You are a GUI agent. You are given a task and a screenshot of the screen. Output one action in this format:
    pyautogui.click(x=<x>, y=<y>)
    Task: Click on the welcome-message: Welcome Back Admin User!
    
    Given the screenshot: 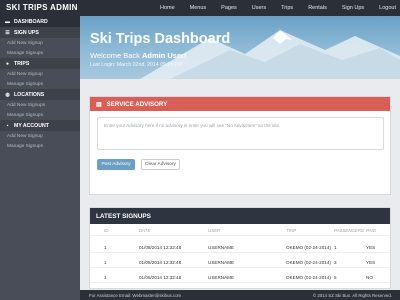 What is the action you would take?
    pyautogui.click(x=138, y=55)
    